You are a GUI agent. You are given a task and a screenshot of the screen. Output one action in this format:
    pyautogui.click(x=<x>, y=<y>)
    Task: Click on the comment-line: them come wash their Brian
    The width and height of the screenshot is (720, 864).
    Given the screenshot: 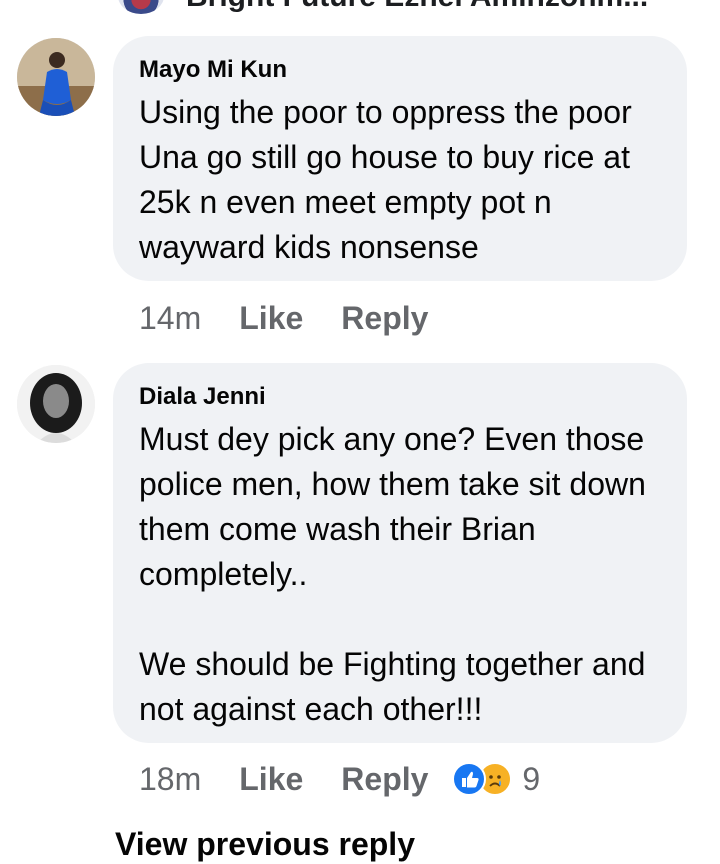 What is the action you would take?
    pyautogui.click(x=337, y=529)
    